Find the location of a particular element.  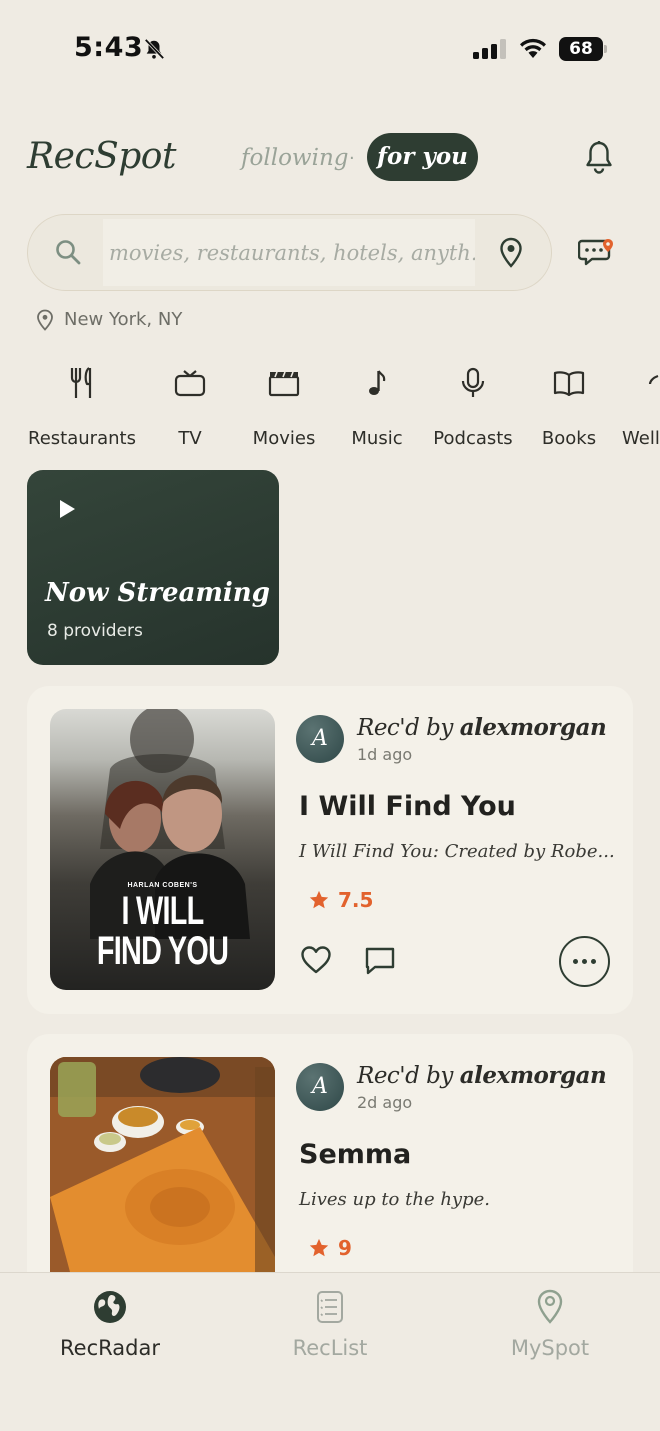

category-label: Restaurants is located at coordinates (82, 438).